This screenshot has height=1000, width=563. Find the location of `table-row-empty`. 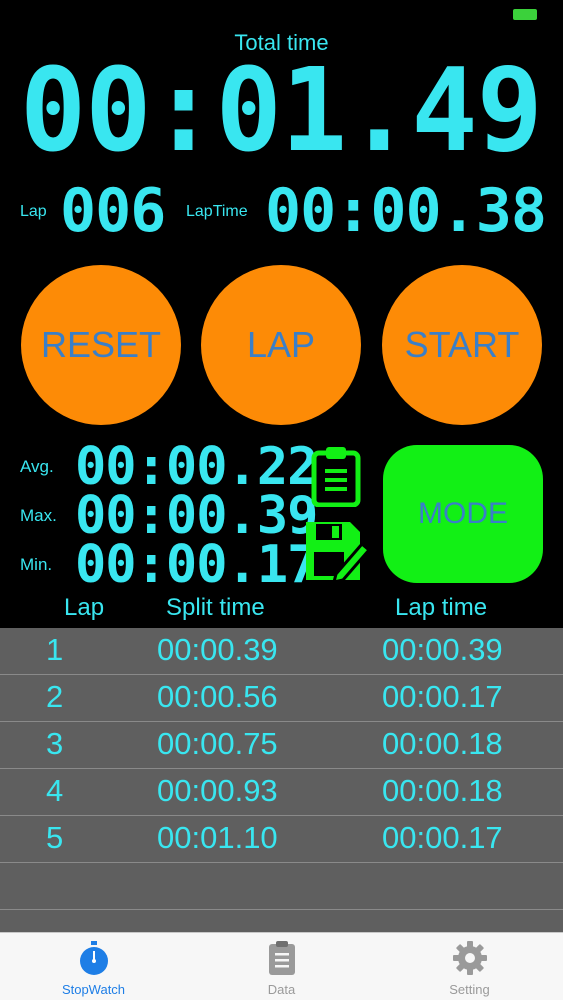

table-row-empty is located at coordinates (281, 886).